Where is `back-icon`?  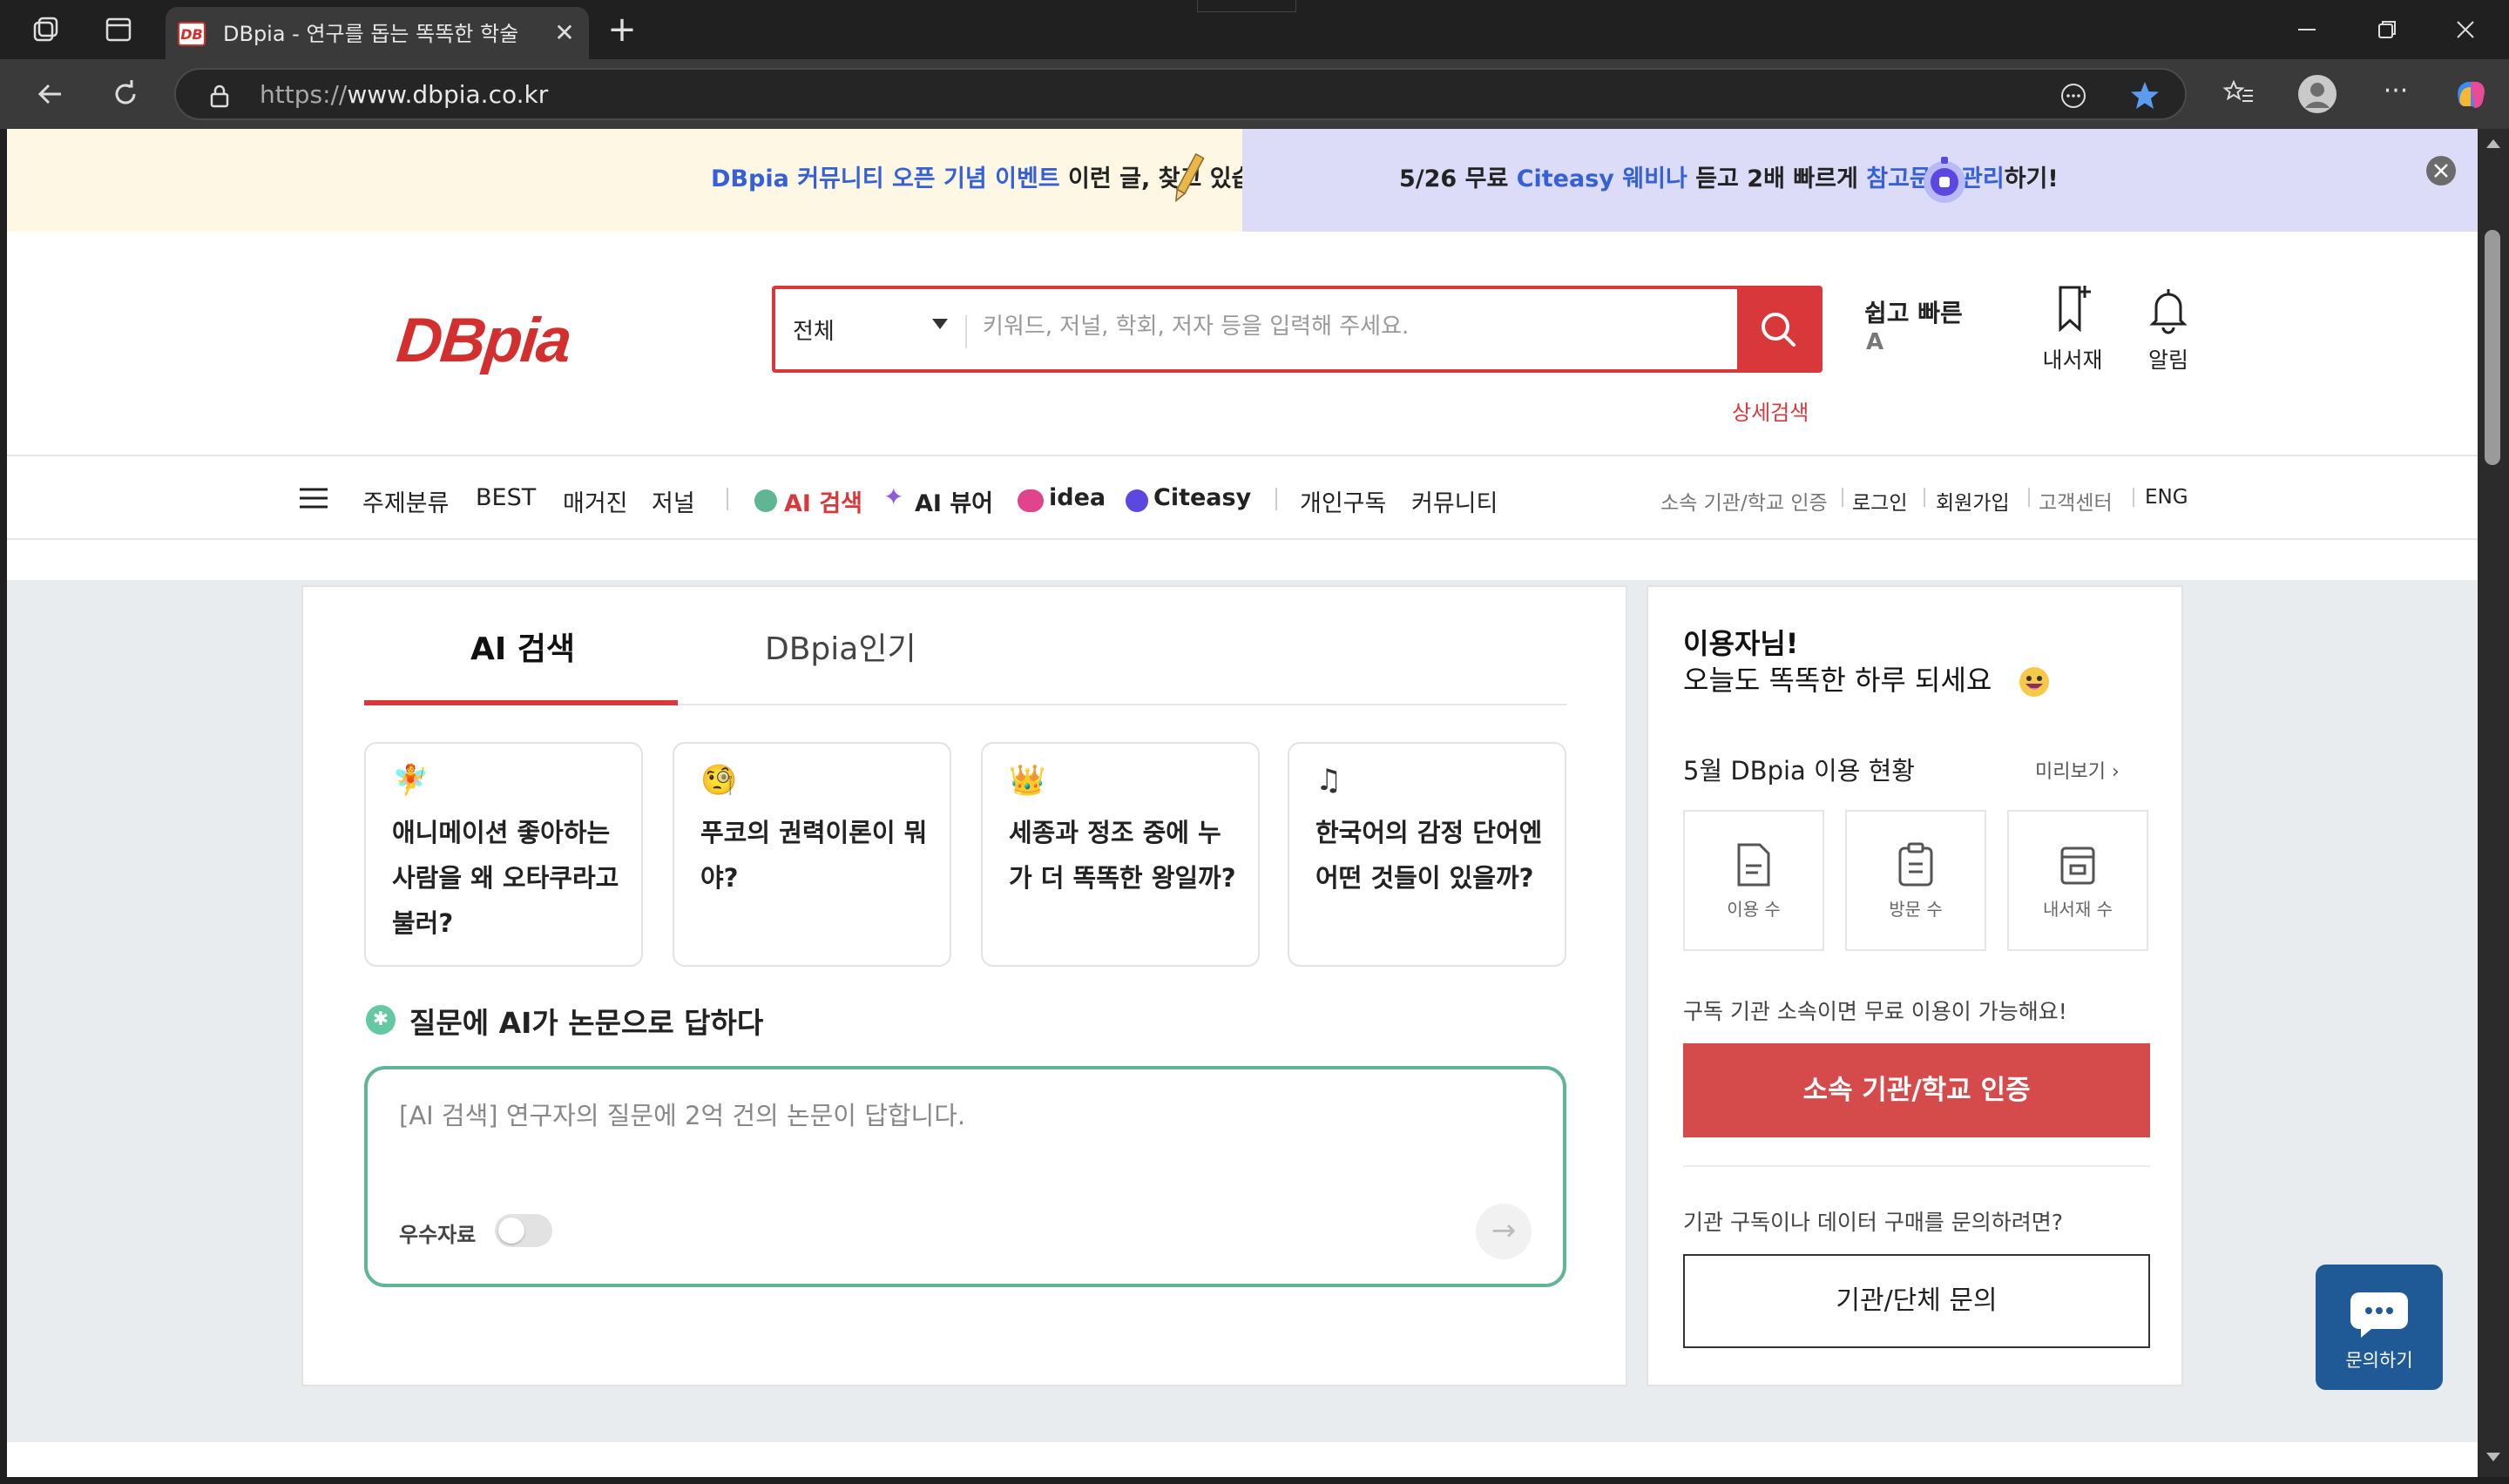 back-icon is located at coordinates (50, 94).